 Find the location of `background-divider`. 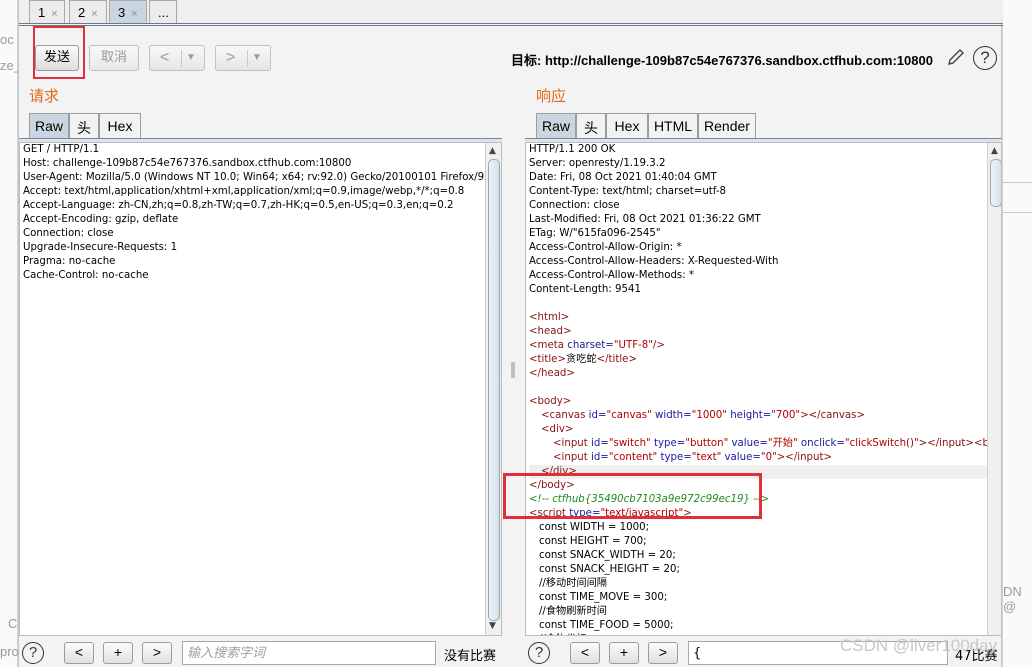

background-divider is located at coordinates (1017, 182).